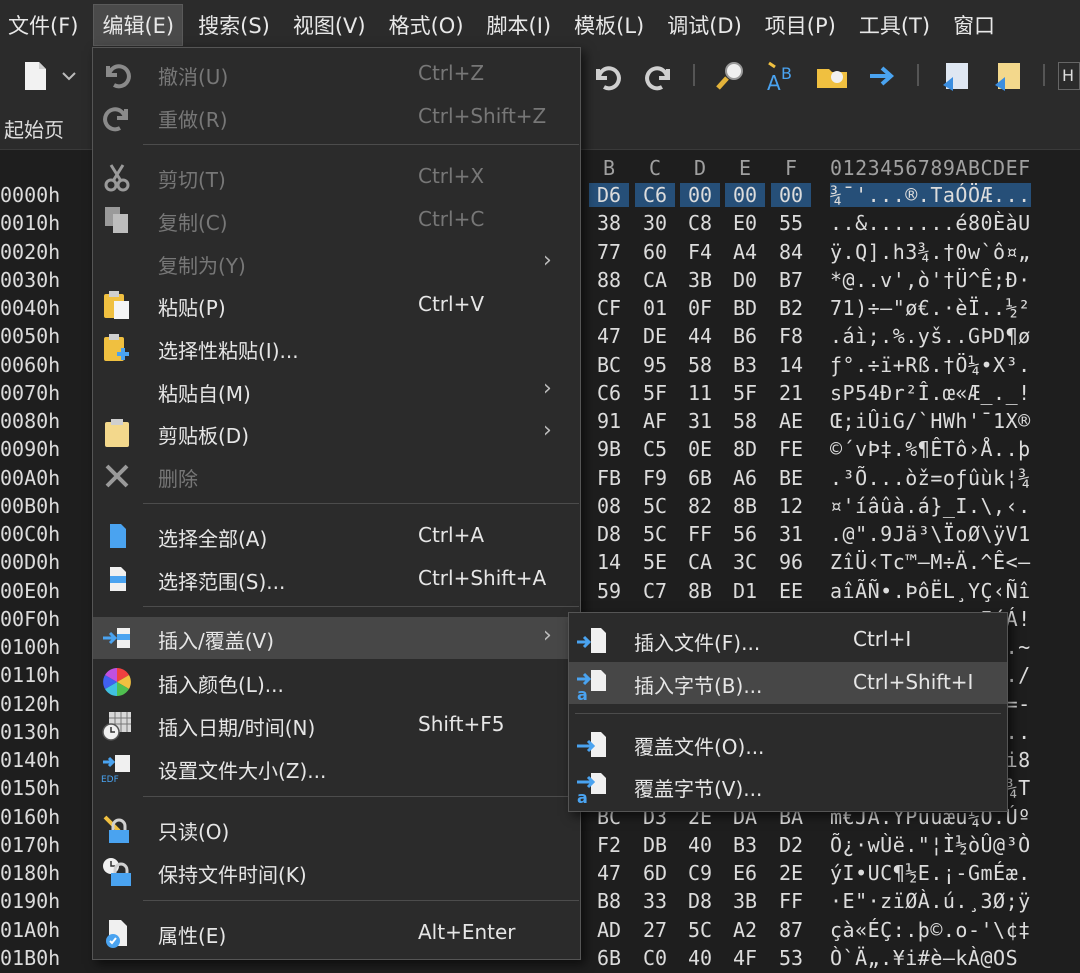  Describe the element at coordinates (609, 421) in the screenshot. I see `hex-byte: 91` at that location.